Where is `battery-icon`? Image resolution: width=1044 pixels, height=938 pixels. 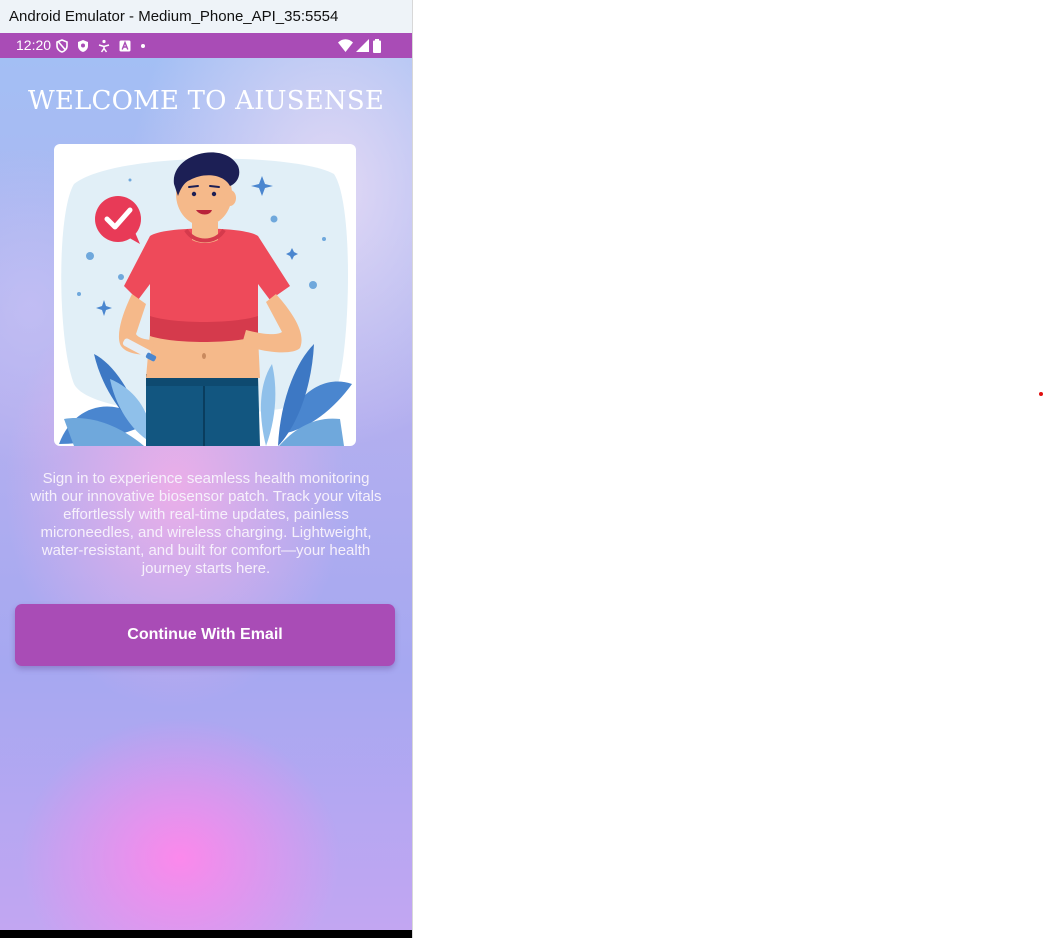
battery-icon is located at coordinates (377, 45).